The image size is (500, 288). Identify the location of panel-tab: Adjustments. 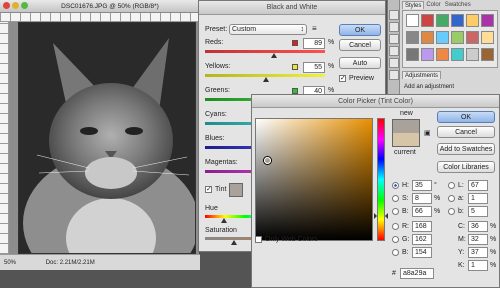
(422, 75).